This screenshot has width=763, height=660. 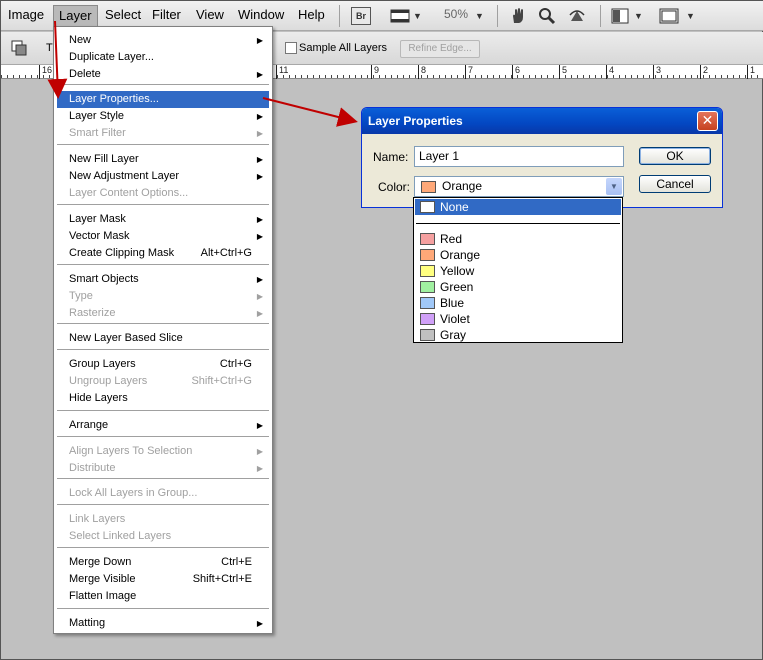 What do you see at coordinates (518, 287) in the screenshot?
I see `color-option: Green` at bounding box center [518, 287].